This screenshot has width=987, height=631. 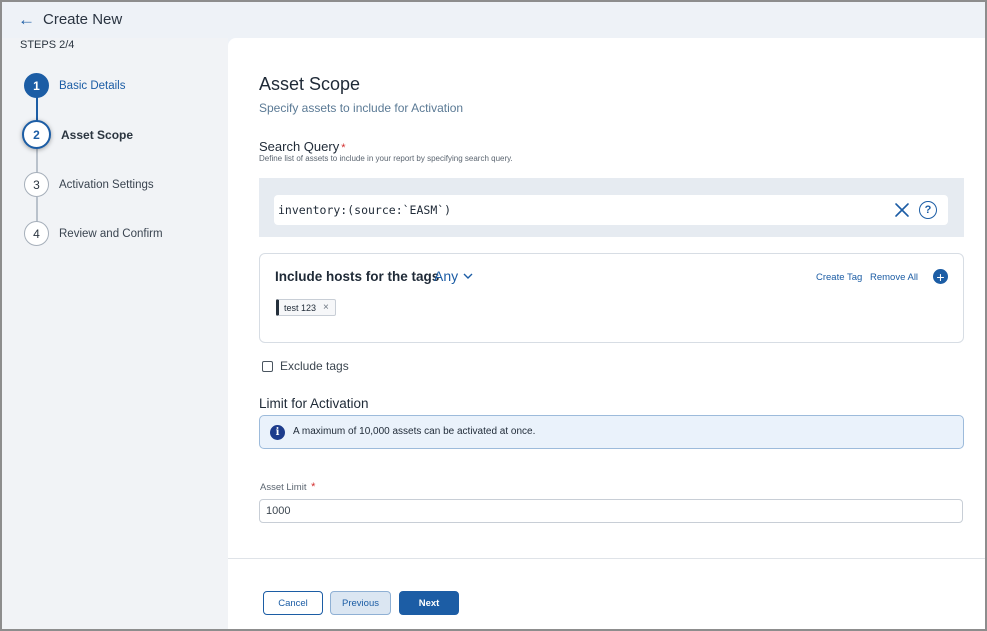 What do you see at coordinates (300, 307) in the screenshot?
I see `tag-chip-label: test 123` at bounding box center [300, 307].